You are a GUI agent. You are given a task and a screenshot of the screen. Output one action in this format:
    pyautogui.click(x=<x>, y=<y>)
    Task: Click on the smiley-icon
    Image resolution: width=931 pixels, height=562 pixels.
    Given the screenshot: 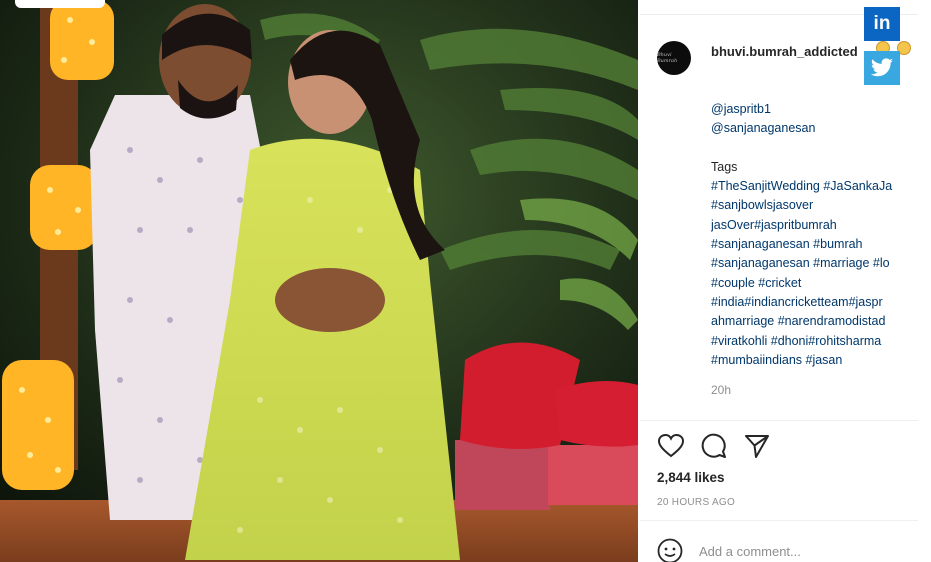 What is the action you would take?
    pyautogui.click(x=670, y=550)
    